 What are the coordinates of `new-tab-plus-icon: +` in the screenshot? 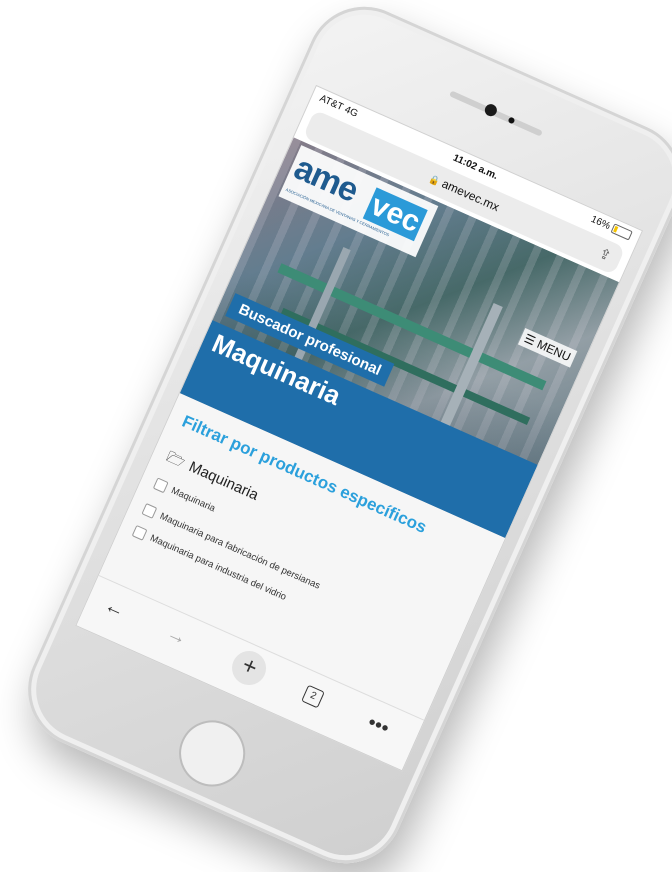 It's located at (249, 668).